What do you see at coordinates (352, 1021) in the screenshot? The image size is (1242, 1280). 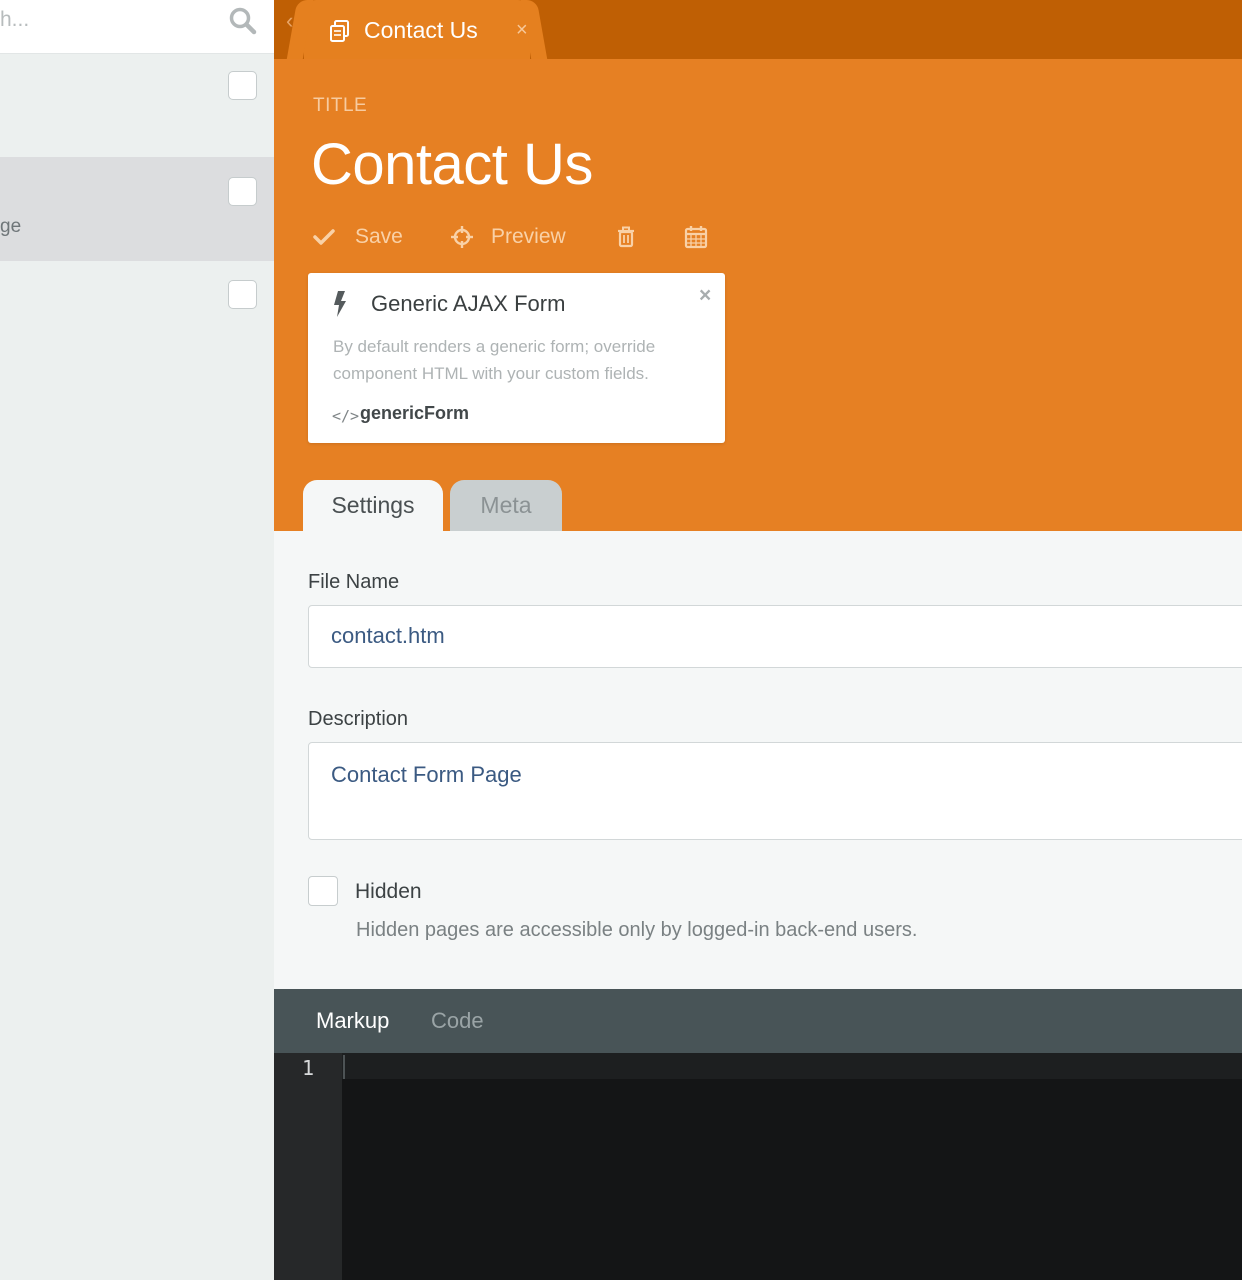 I see `tab-markup: Markup` at bounding box center [352, 1021].